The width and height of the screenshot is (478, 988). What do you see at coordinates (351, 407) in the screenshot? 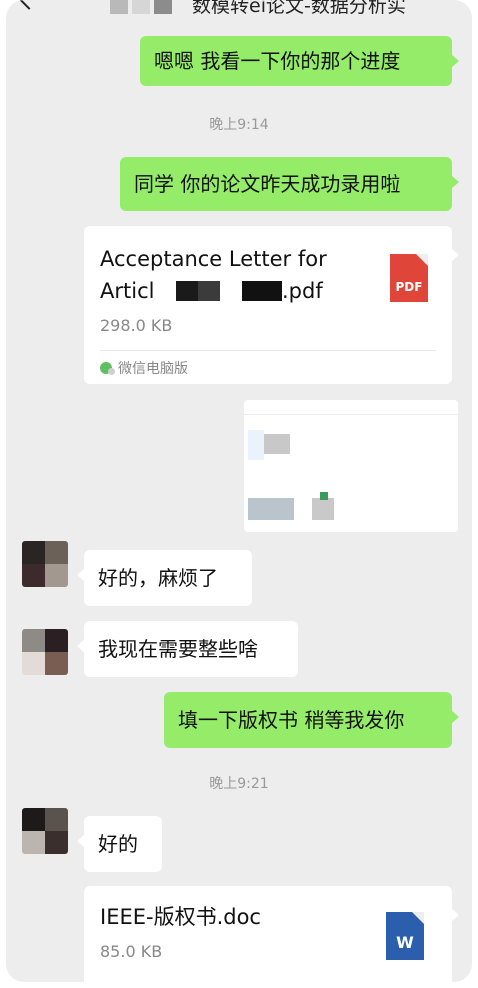
I see `screenshot-top-bar` at bounding box center [351, 407].